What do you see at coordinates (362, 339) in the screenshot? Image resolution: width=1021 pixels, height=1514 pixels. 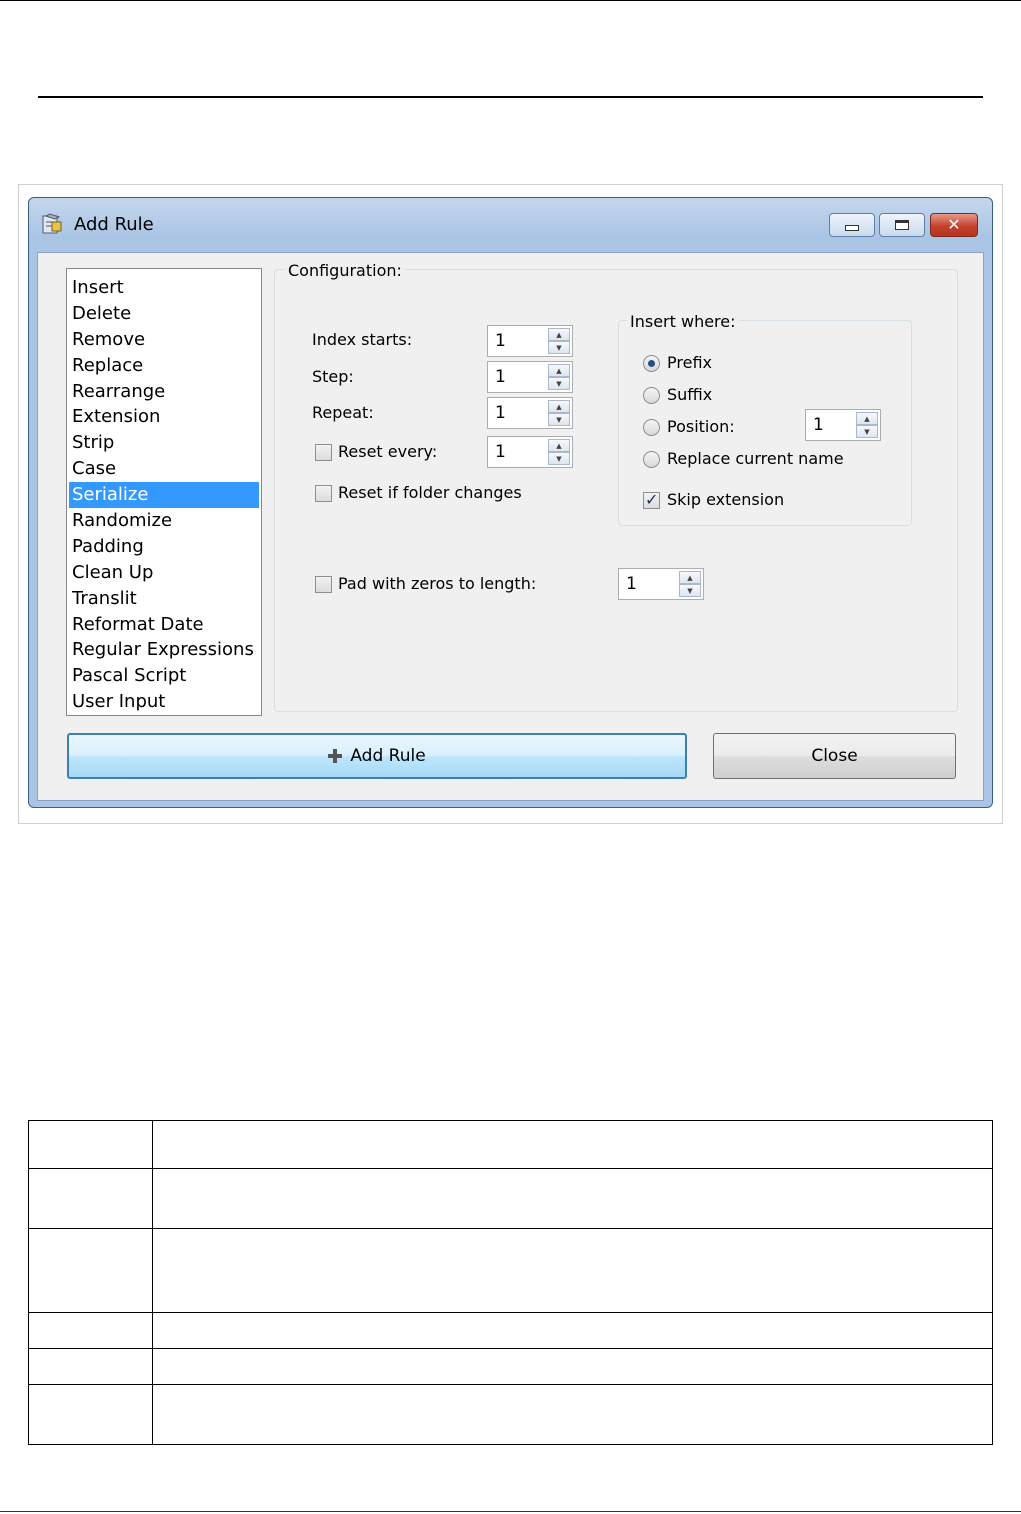 I see `index-starts-label: Index starts:` at bounding box center [362, 339].